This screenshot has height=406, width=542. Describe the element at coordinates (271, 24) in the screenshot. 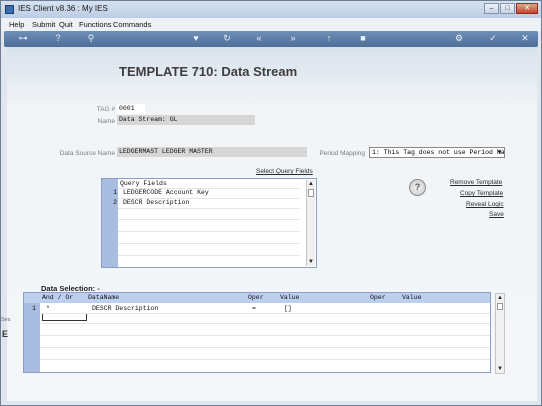

I see `menu-bar: Help Submit Quit Functions Commands` at that location.